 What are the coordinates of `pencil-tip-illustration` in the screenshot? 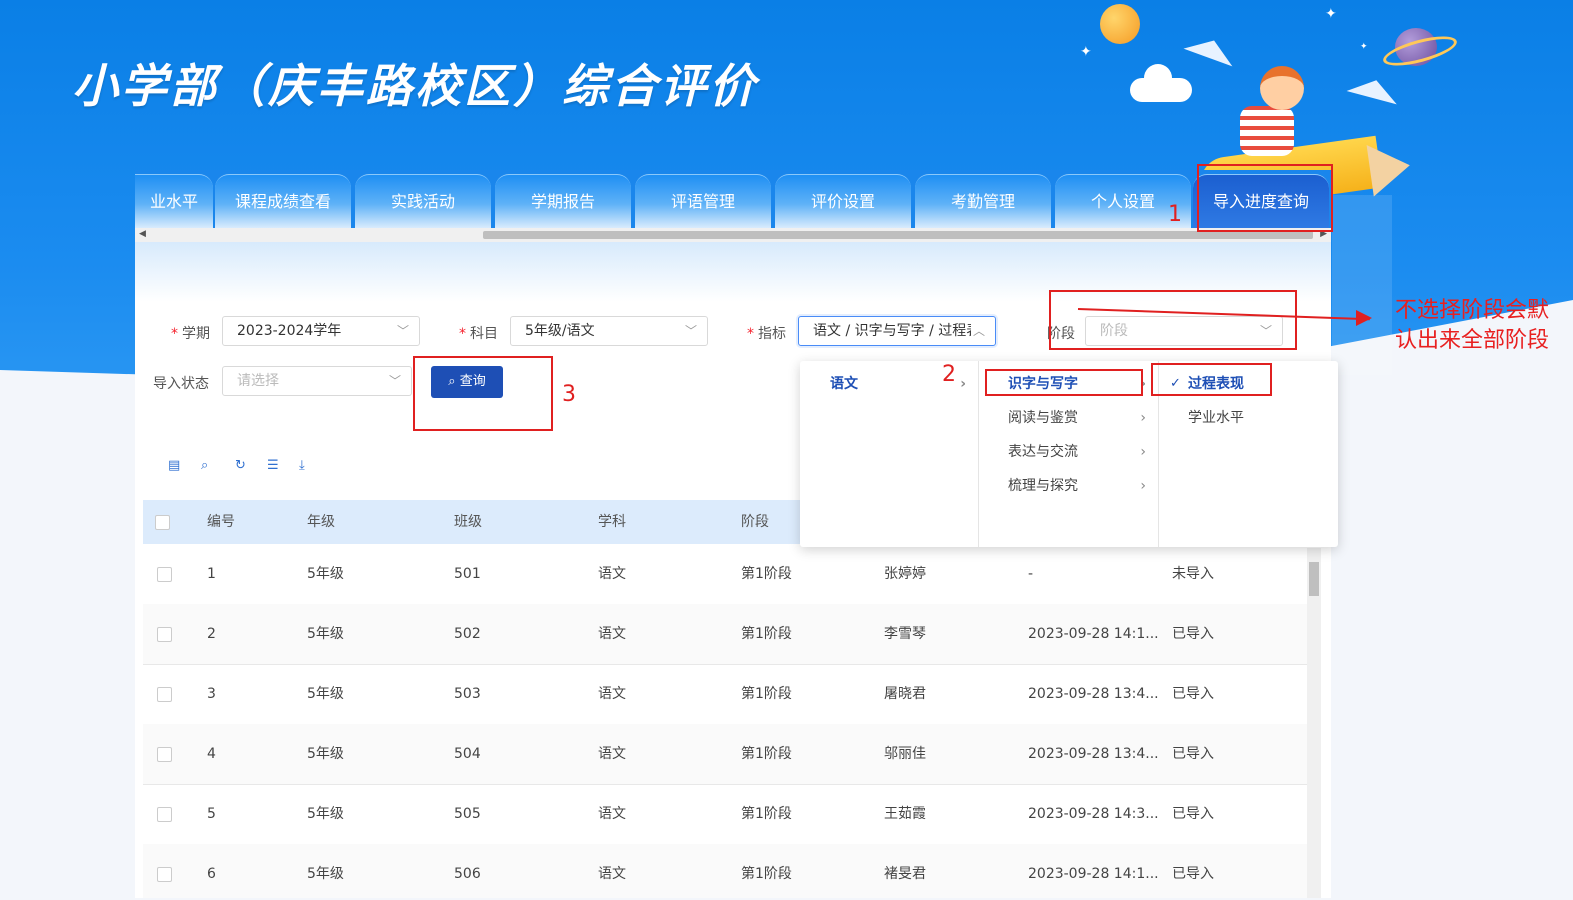 It's located at (1390, 168).